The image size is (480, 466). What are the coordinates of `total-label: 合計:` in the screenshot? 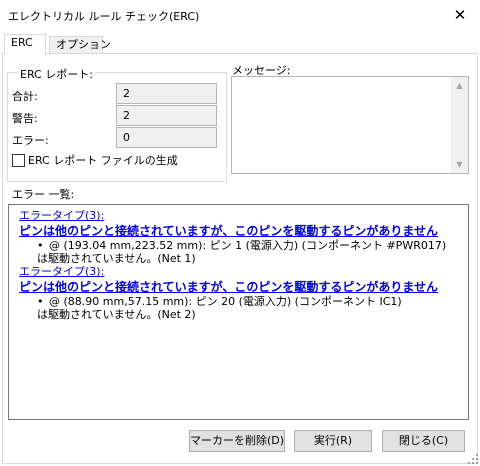 It's located at (25, 96).